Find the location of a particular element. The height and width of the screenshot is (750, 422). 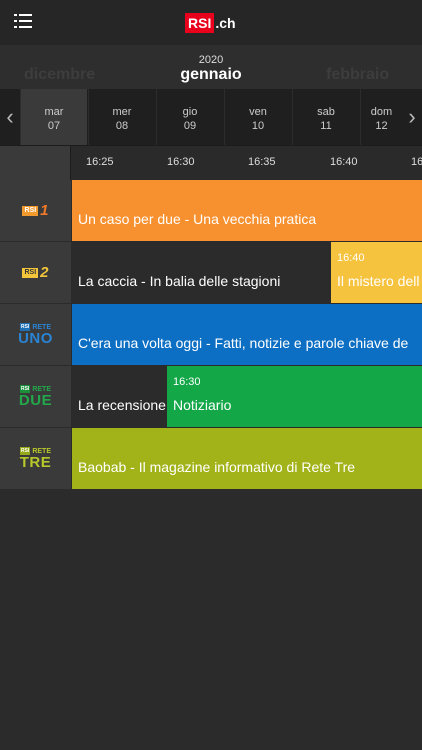

top-bar: RSI .ch is located at coordinates (211, 22).